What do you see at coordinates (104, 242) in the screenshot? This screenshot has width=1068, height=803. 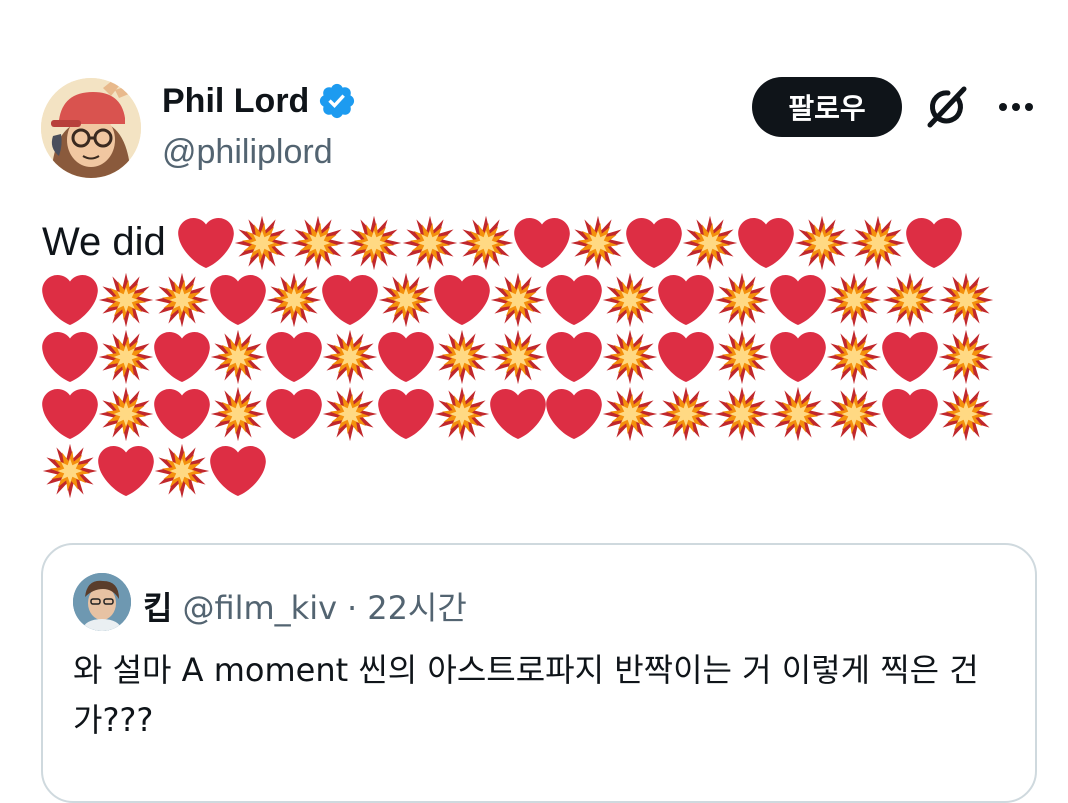 I see `tweet-lead-text: We did` at bounding box center [104, 242].